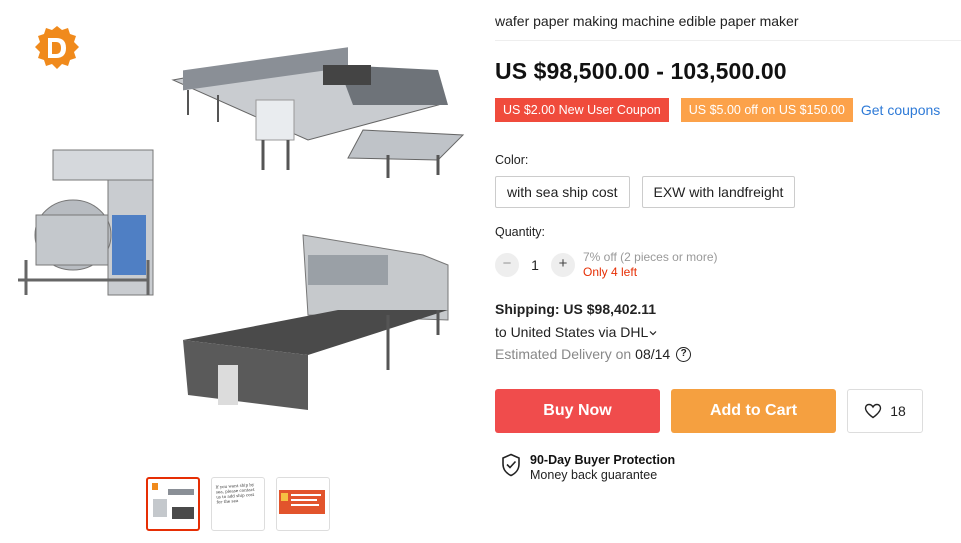 This screenshot has width=961, height=543. What do you see at coordinates (594, 475) in the screenshot?
I see `protection-subtitle: Money back guarantee` at bounding box center [594, 475].